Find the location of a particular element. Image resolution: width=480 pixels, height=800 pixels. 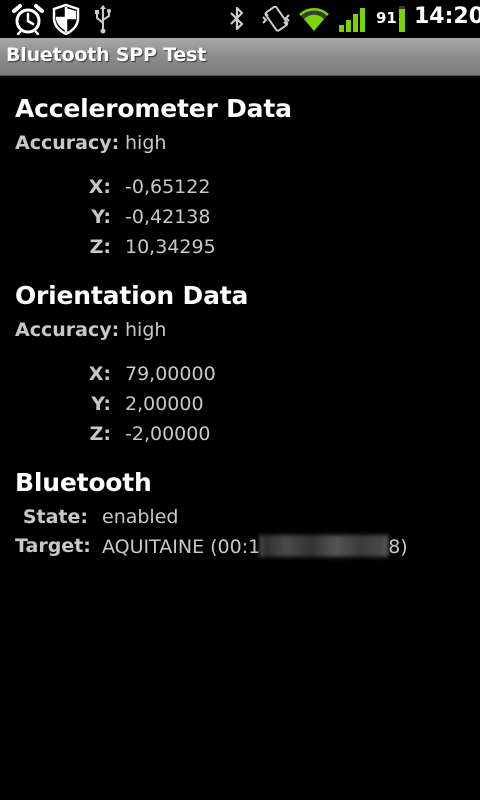

bluetooth-target-suffix: 8) is located at coordinates (398, 547).